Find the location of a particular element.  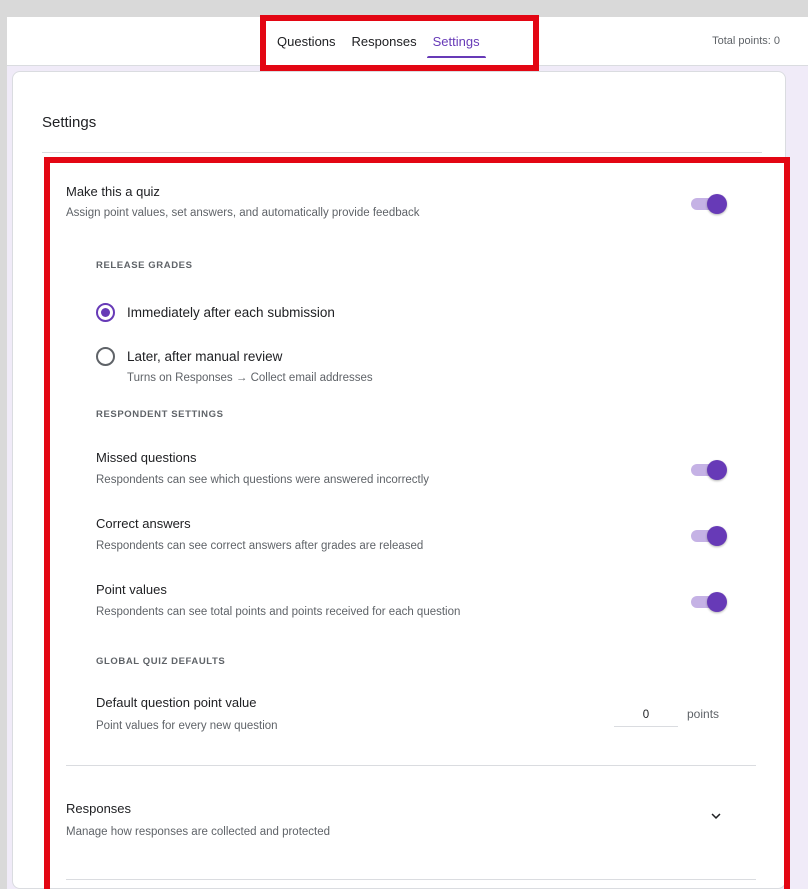

quiz-toggle-title: Make this a quiz is located at coordinates (113, 191).